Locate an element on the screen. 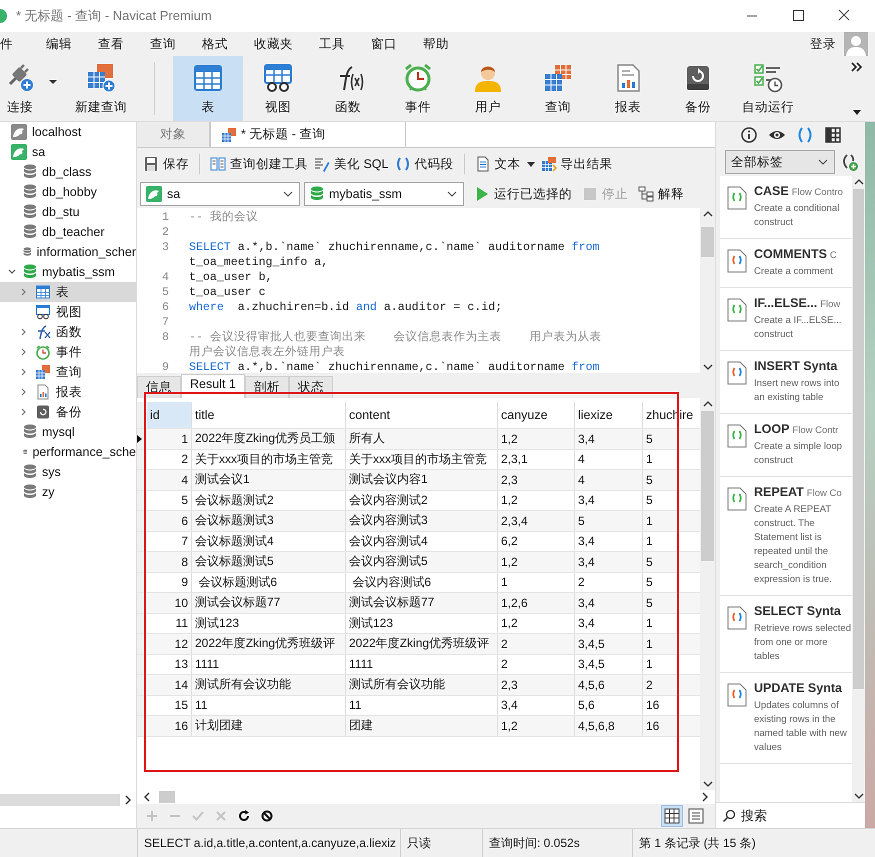 The height and width of the screenshot is (857, 875). toolbar-button: 美化 SQL is located at coordinates (351, 164).